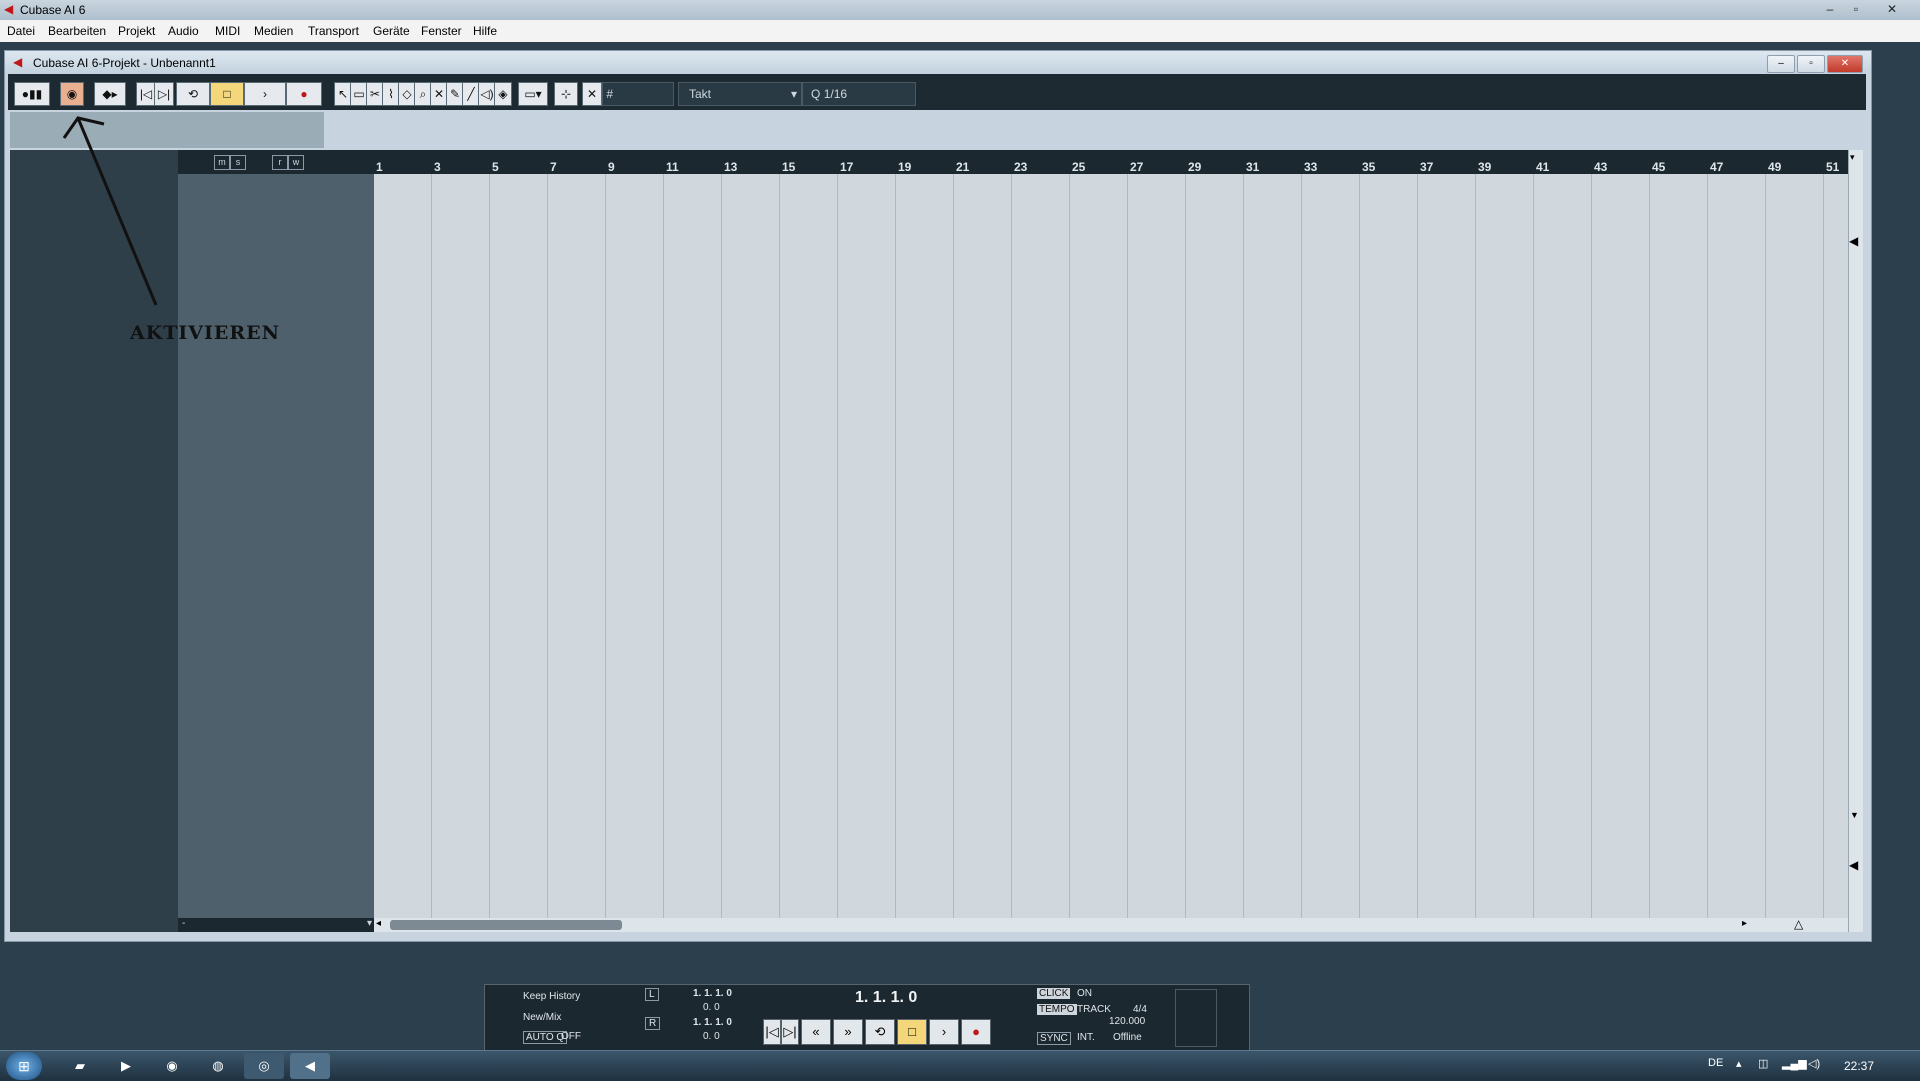 The image size is (1920, 1081). What do you see at coordinates (1111, 924) in the screenshot?
I see `horizontal-scrollbar: ◂ ▸ △` at bounding box center [1111, 924].